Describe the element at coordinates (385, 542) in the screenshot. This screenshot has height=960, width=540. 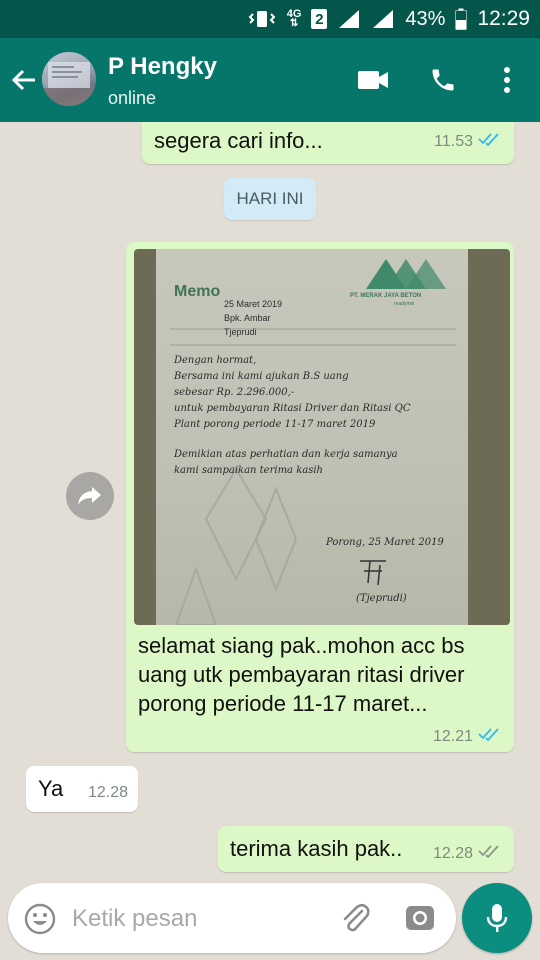
I see `memo-signature-place: Porong, 25 Maret 2019` at that location.